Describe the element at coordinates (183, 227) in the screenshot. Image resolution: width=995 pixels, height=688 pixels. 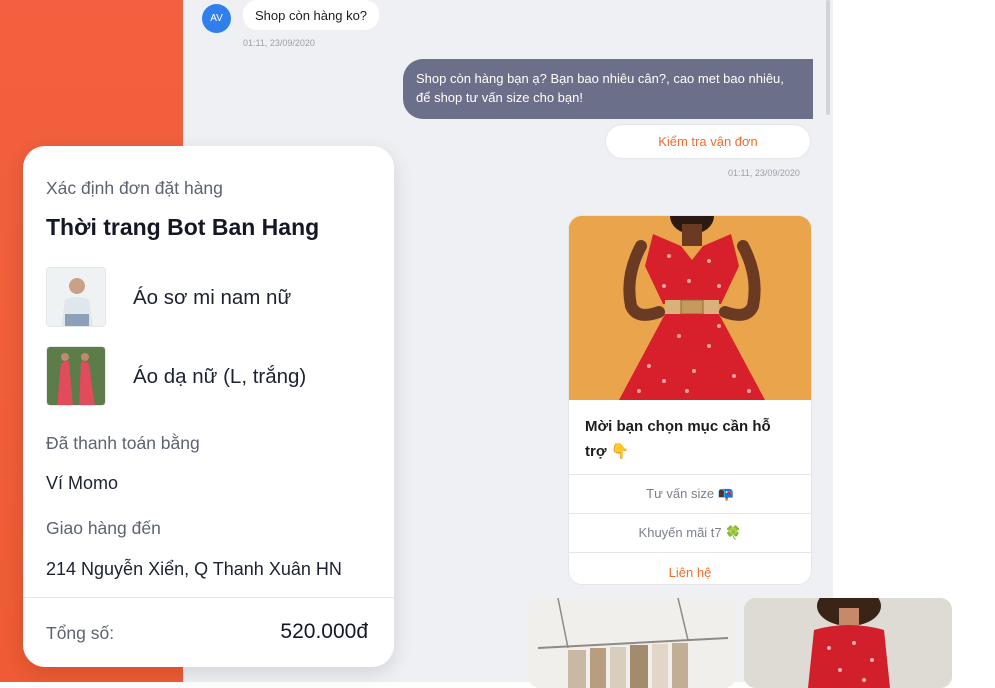
I see `shop-name: Thời trang Bot Ban Hang` at that location.